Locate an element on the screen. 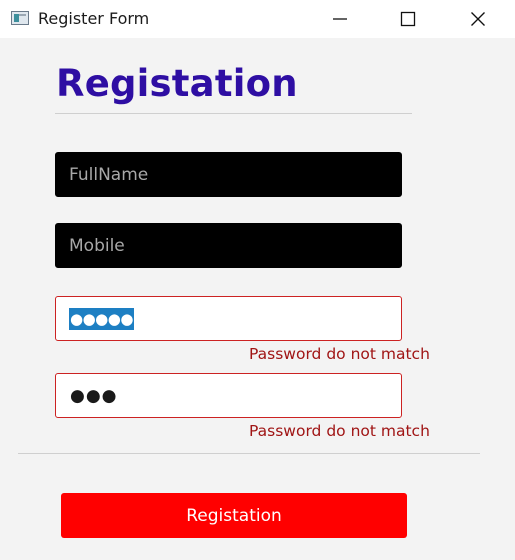 The width and height of the screenshot is (515, 560). password-masked-value: ●●●●● is located at coordinates (101, 319).